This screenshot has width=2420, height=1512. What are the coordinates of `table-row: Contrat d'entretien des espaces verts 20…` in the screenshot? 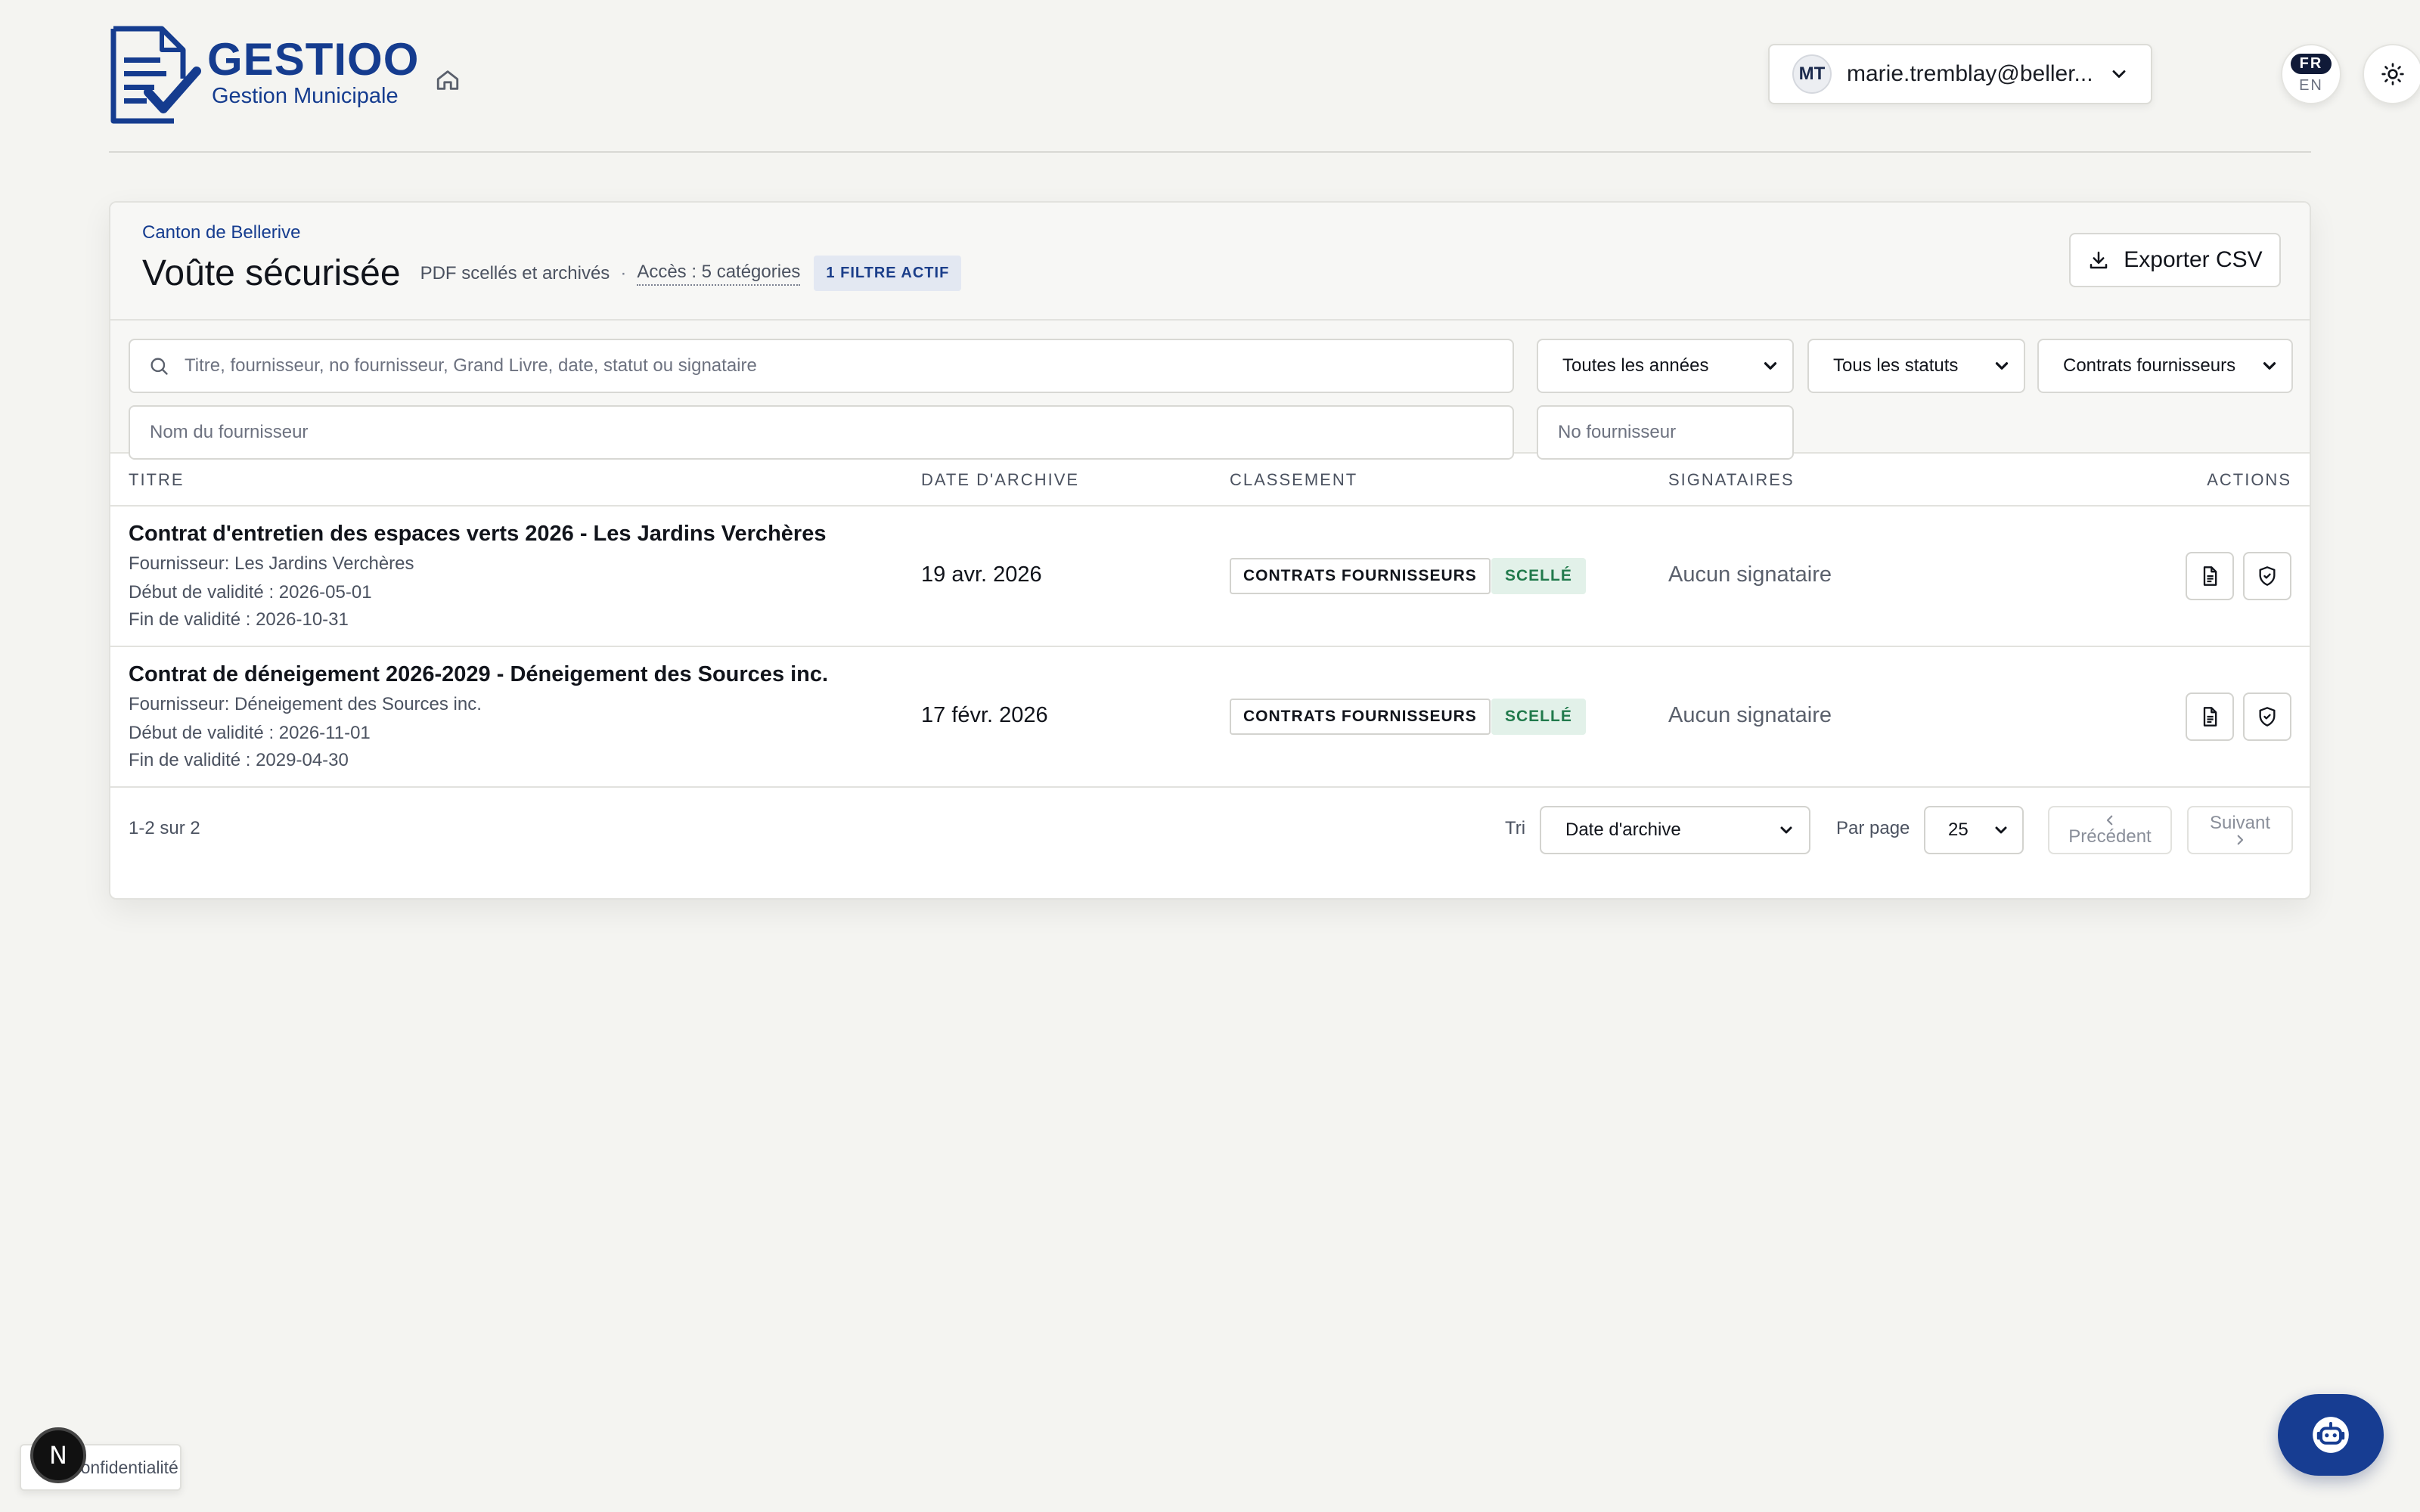 It's located at (1210, 577).